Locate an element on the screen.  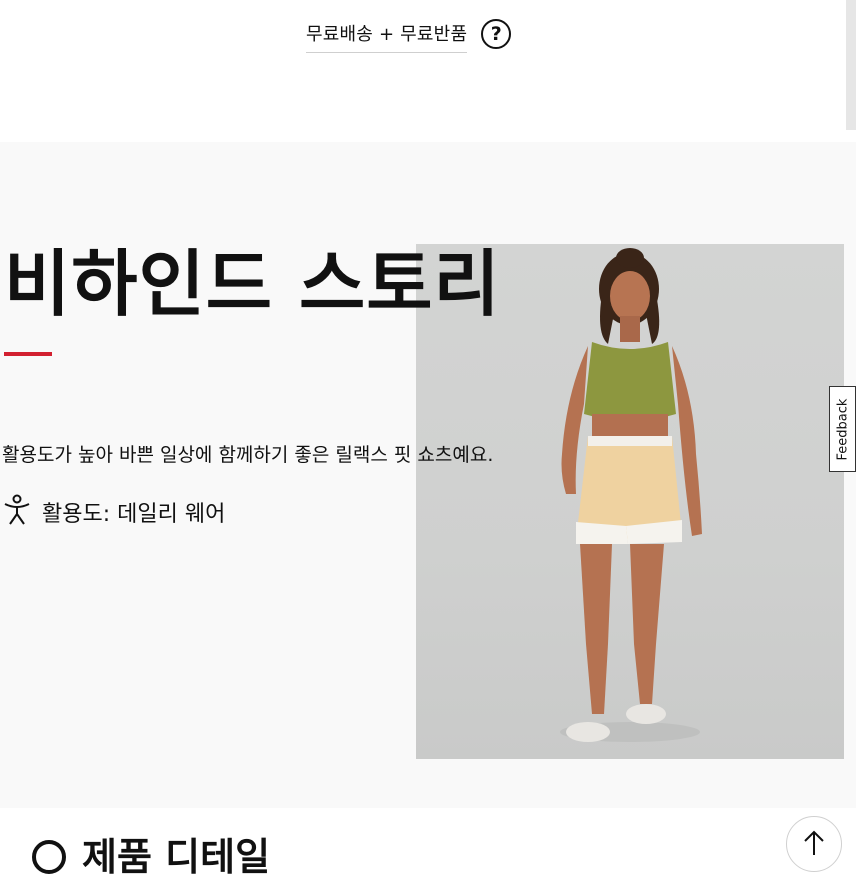
feedback-label: Feedback is located at coordinates (843, 429).